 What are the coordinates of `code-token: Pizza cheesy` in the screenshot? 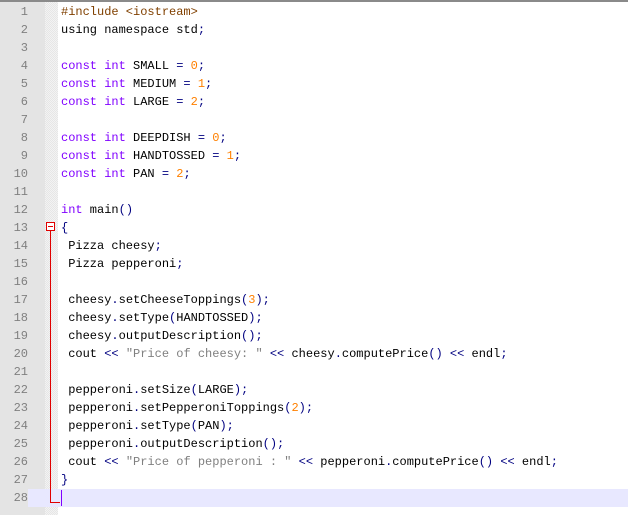 It's located at (108, 246).